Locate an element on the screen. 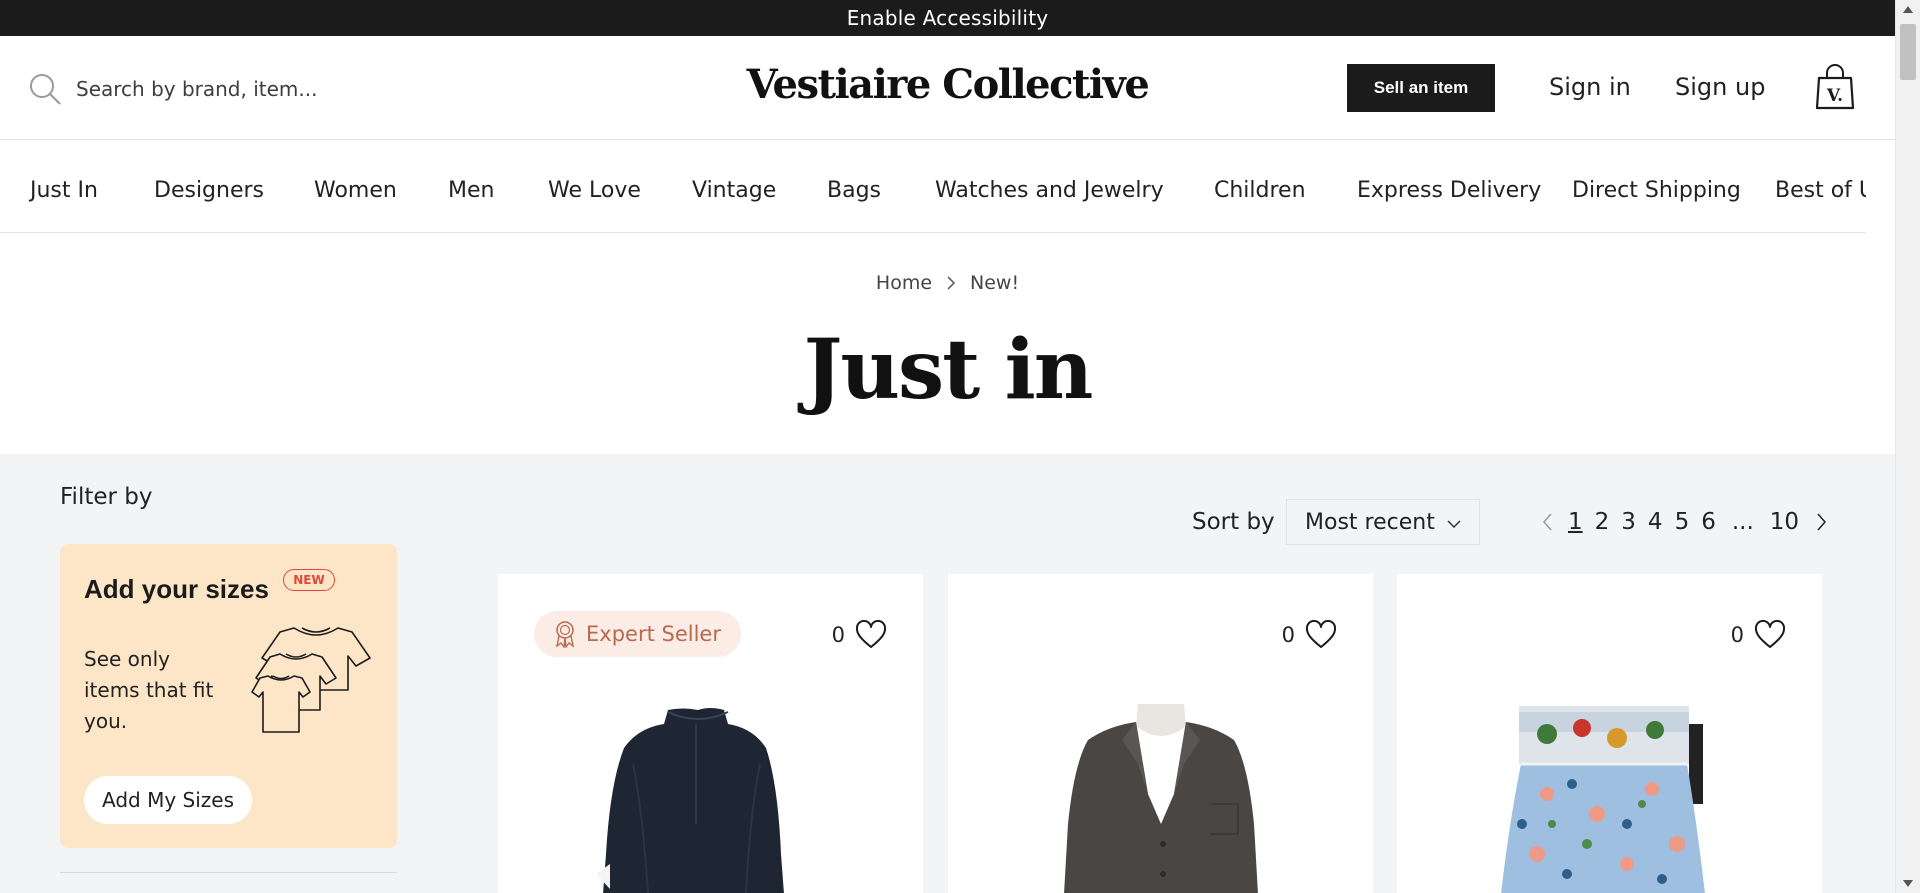 This screenshot has height=893, width=1920. breadcrumb: Home New! is located at coordinates (947, 283).